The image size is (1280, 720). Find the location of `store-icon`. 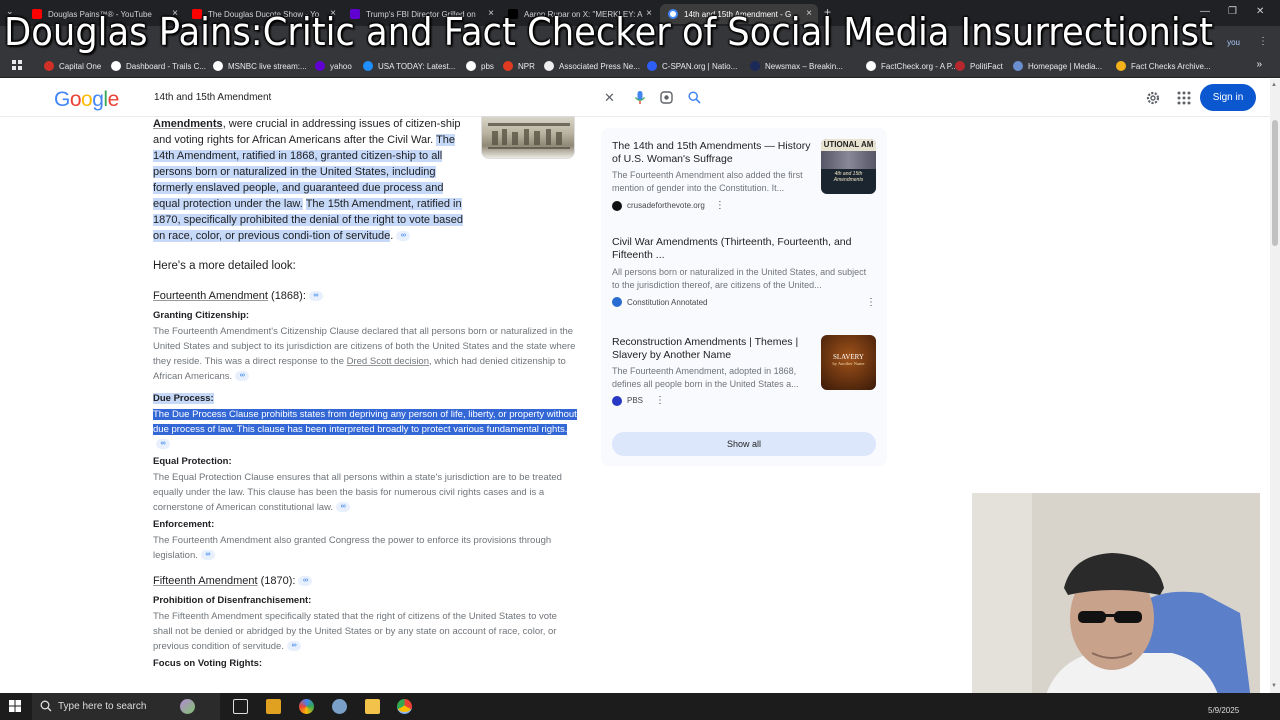

store-icon is located at coordinates (273, 706).